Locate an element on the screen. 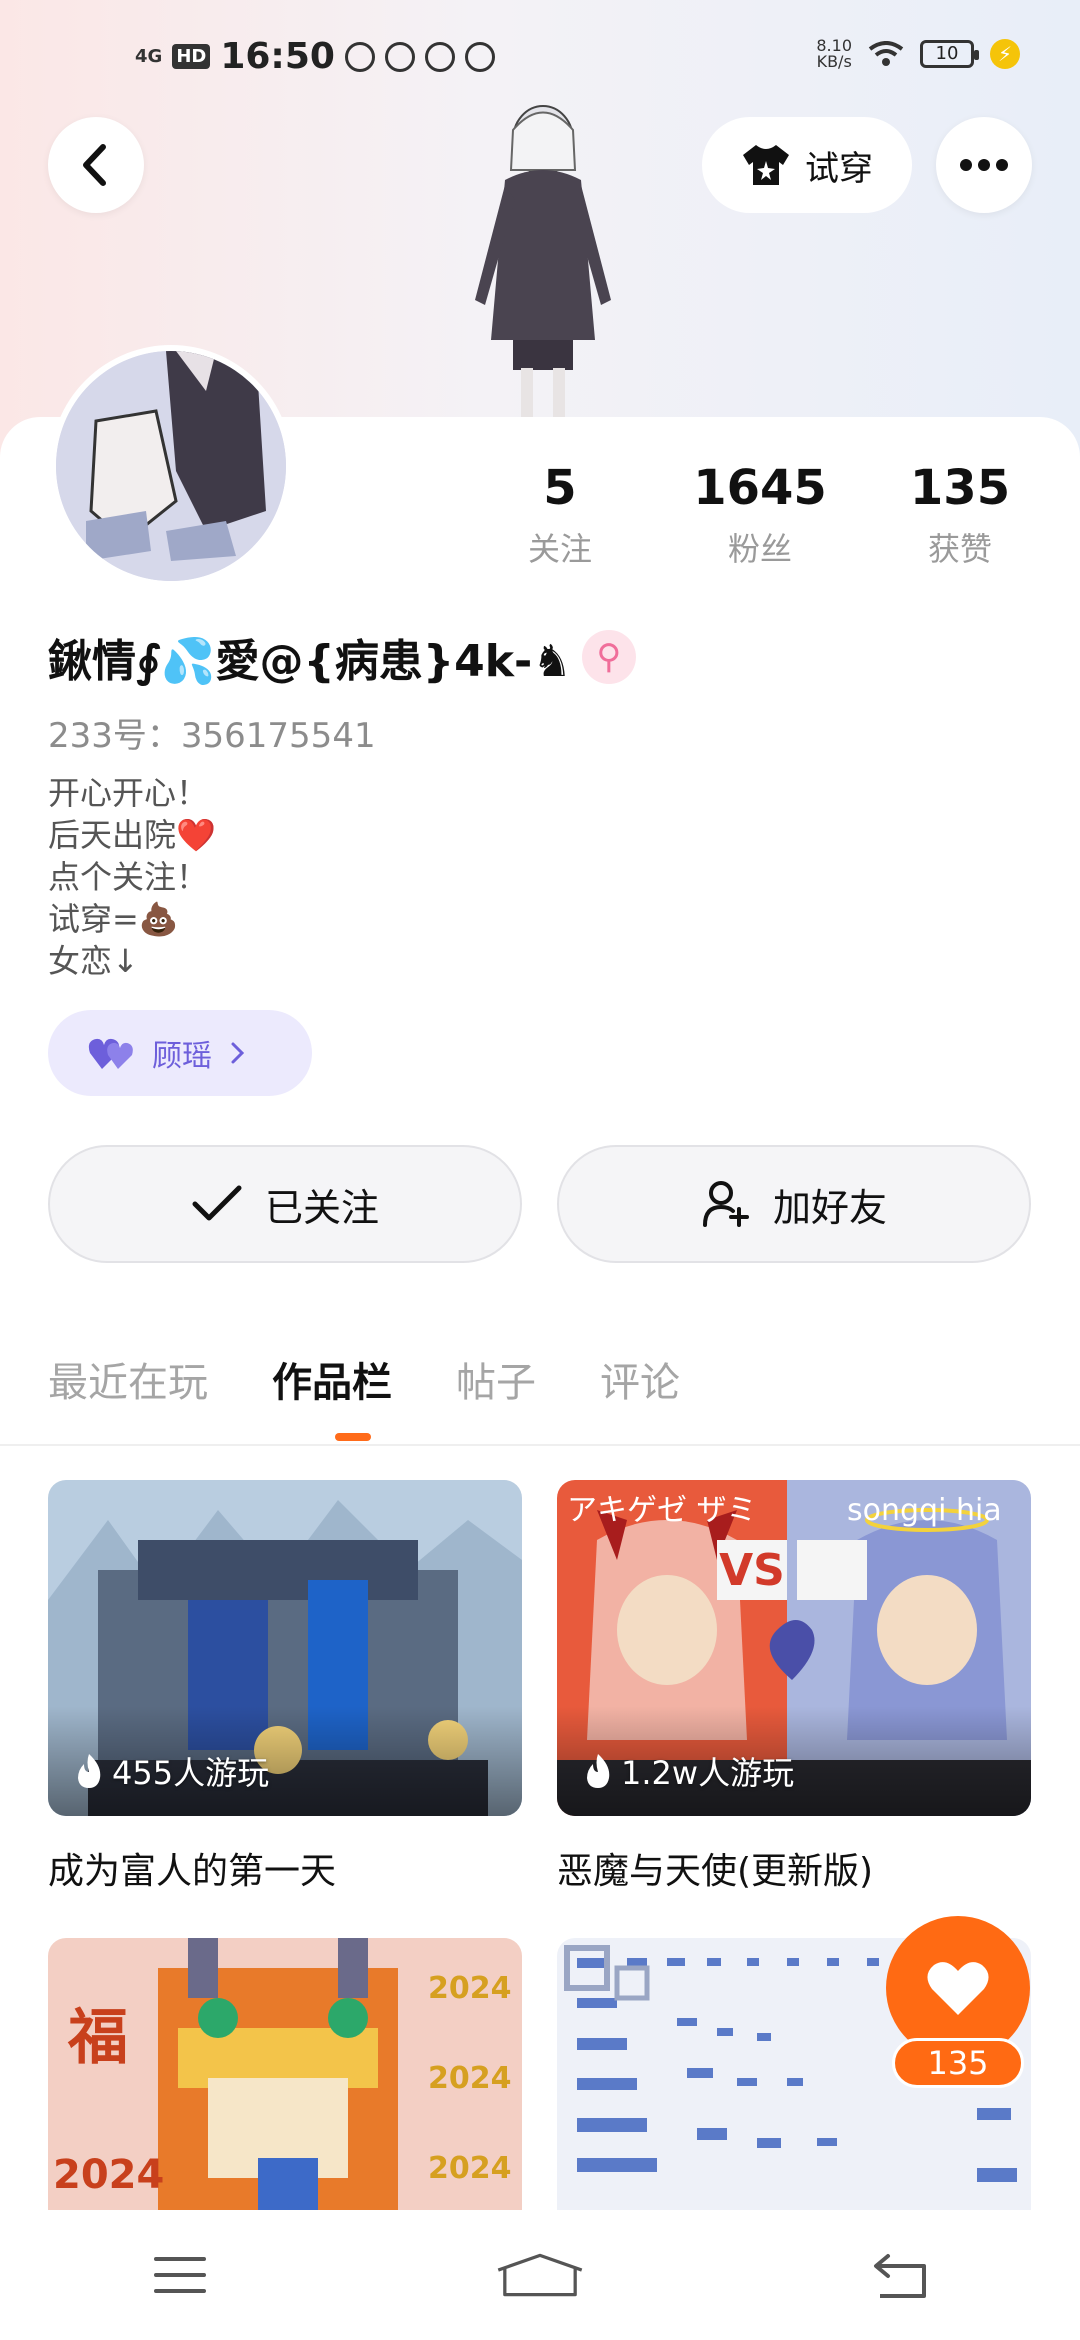  more-options-button is located at coordinates (984, 165).